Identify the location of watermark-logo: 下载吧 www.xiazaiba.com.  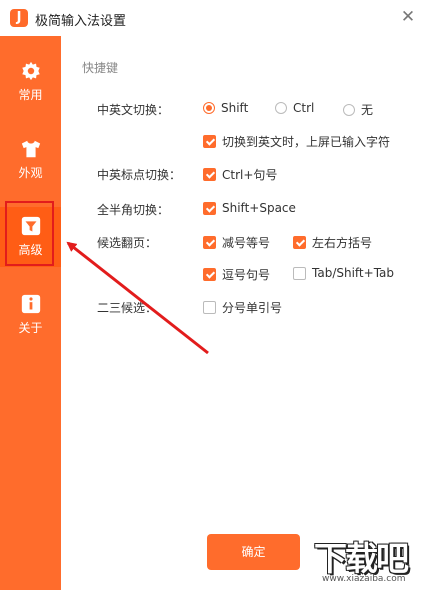
(369, 561).